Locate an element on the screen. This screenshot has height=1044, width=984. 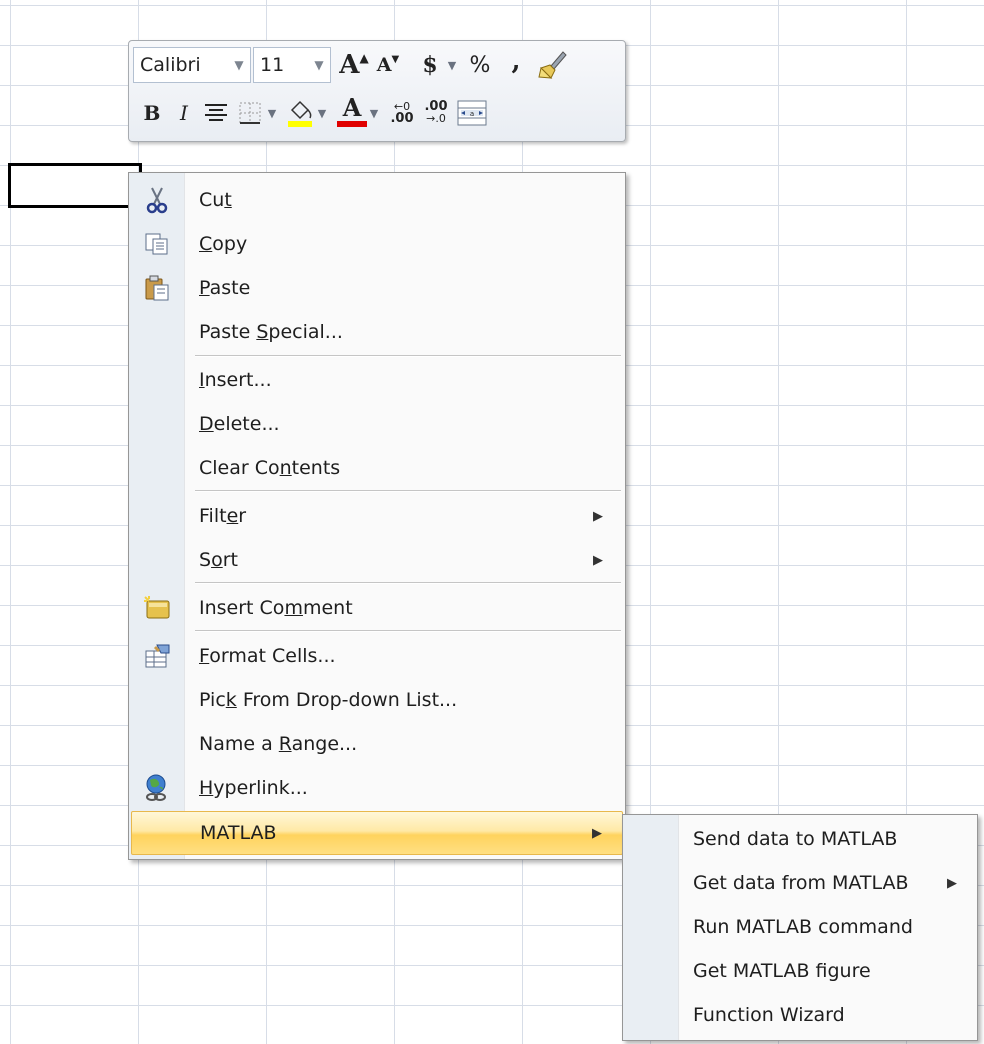
submenu-item-run-command: Run MATLAB command is located at coordinates (800, 927).